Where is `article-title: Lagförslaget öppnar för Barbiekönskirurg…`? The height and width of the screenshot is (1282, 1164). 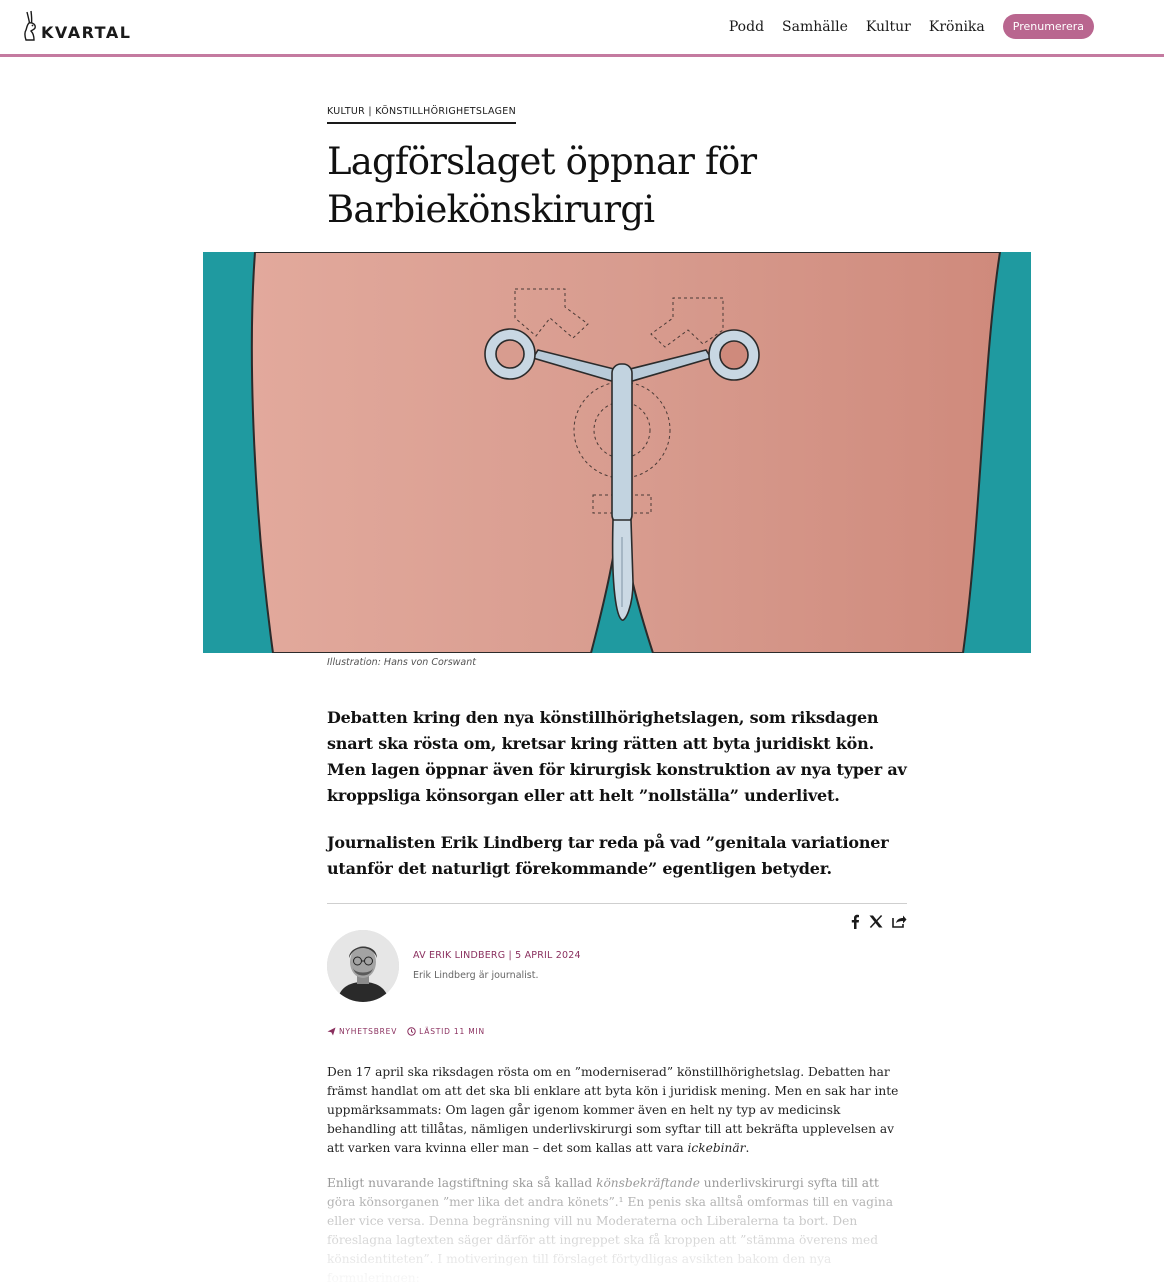
article-title: Lagförslaget öppnar för Barbiekönskirurg… is located at coordinates (542, 185).